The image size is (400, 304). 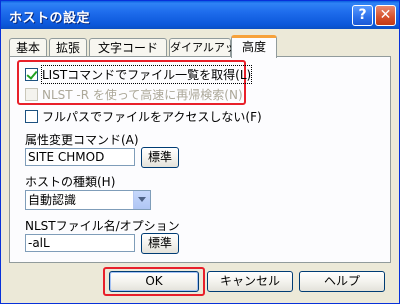 I want to click on chmod-label: 属性変更コマンド(A), so click(x=82, y=140).